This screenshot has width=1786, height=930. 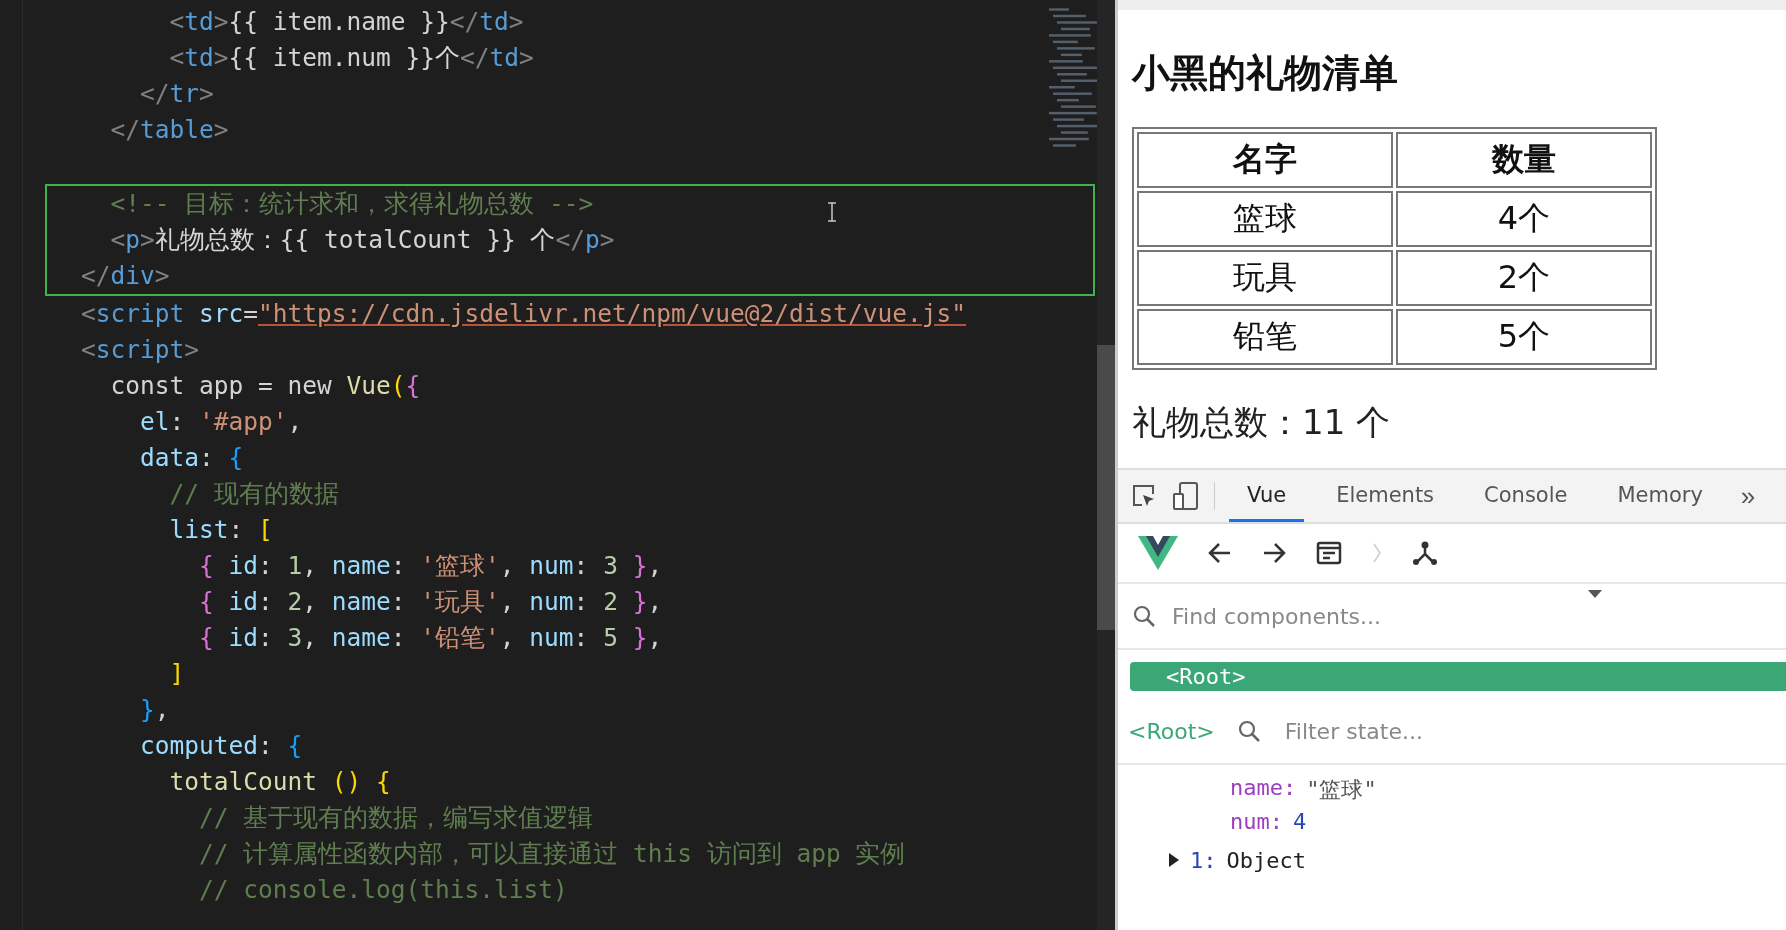 What do you see at coordinates (169, 130) in the screenshot?
I see `code-line: </table>` at bounding box center [169, 130].